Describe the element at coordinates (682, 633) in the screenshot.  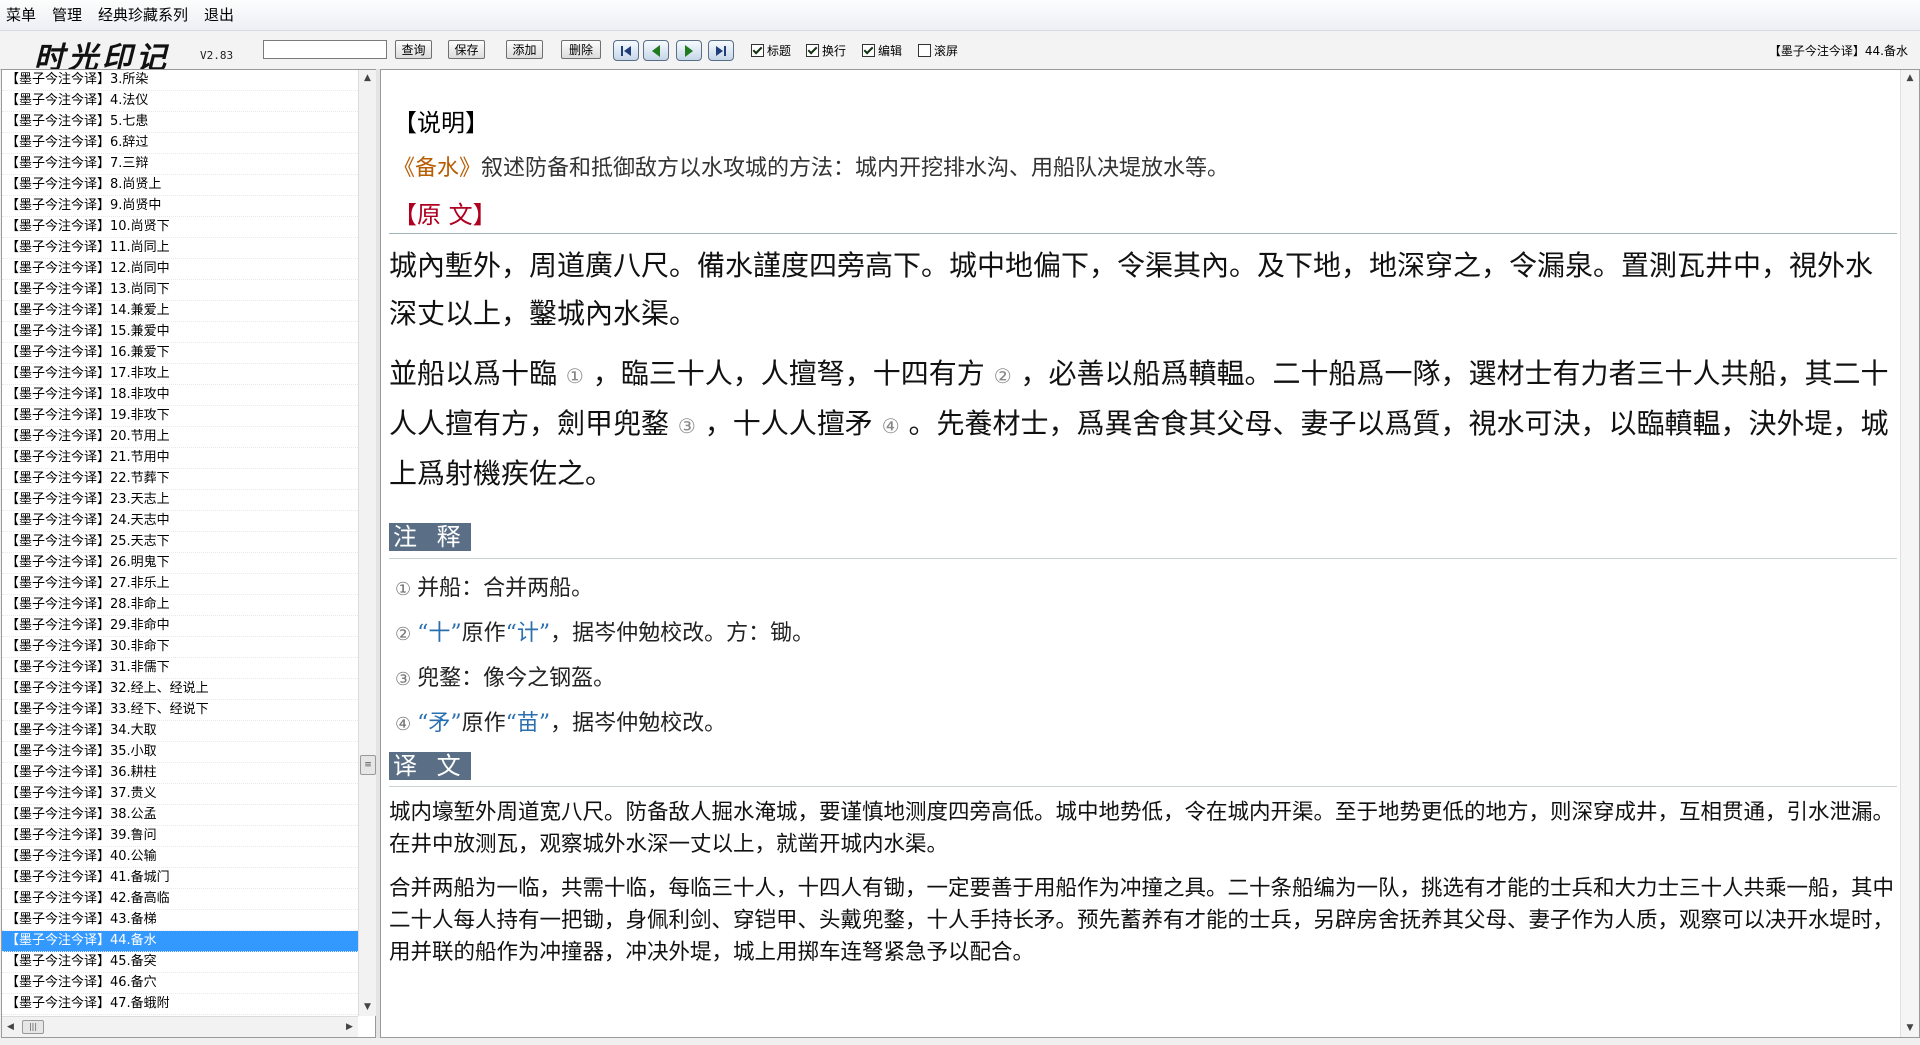
I see `note-text: ，据岑仲勉校改。方：锄。` at that location.